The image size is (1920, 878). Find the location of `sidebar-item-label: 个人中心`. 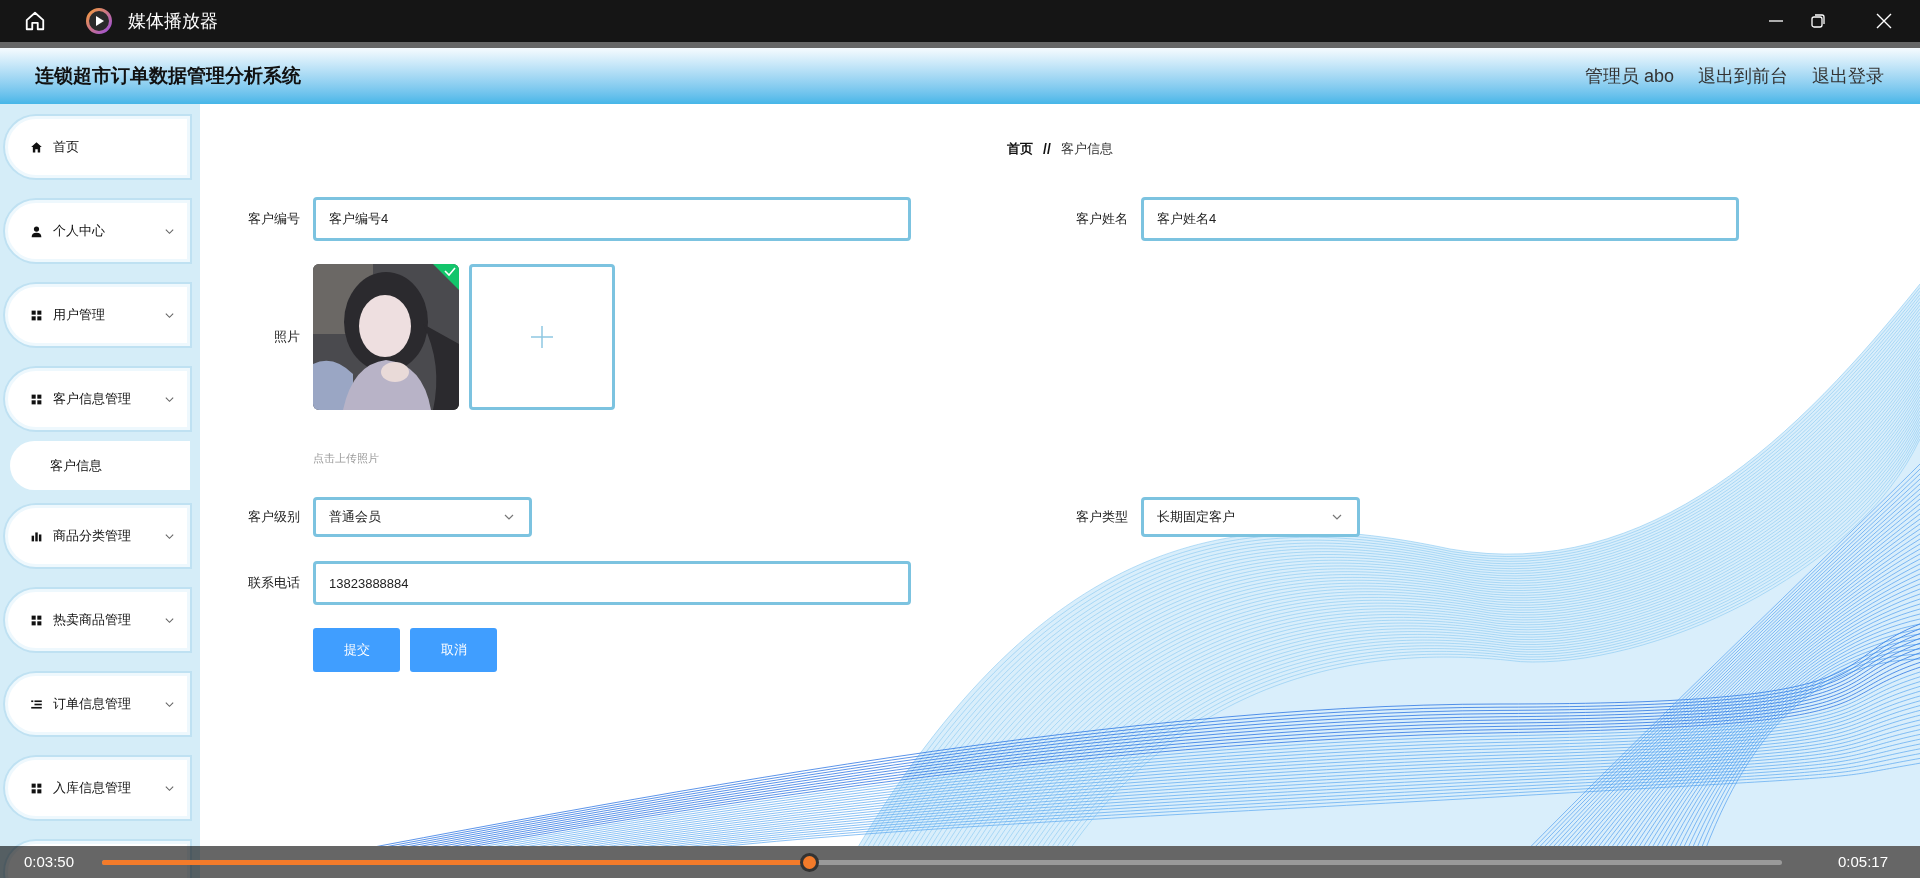

sidebar-item-label: 个人中心 is located at coordinates (79, 231).